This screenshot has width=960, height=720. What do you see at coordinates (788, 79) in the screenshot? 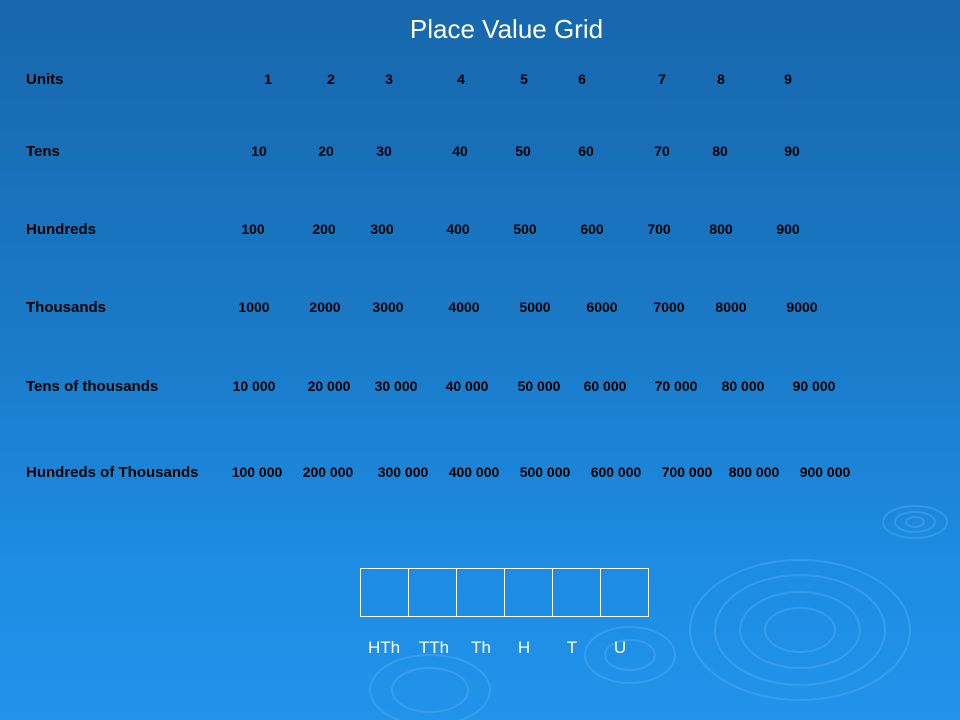
I see `value-cell: 9` at bounding box center [788, 79].